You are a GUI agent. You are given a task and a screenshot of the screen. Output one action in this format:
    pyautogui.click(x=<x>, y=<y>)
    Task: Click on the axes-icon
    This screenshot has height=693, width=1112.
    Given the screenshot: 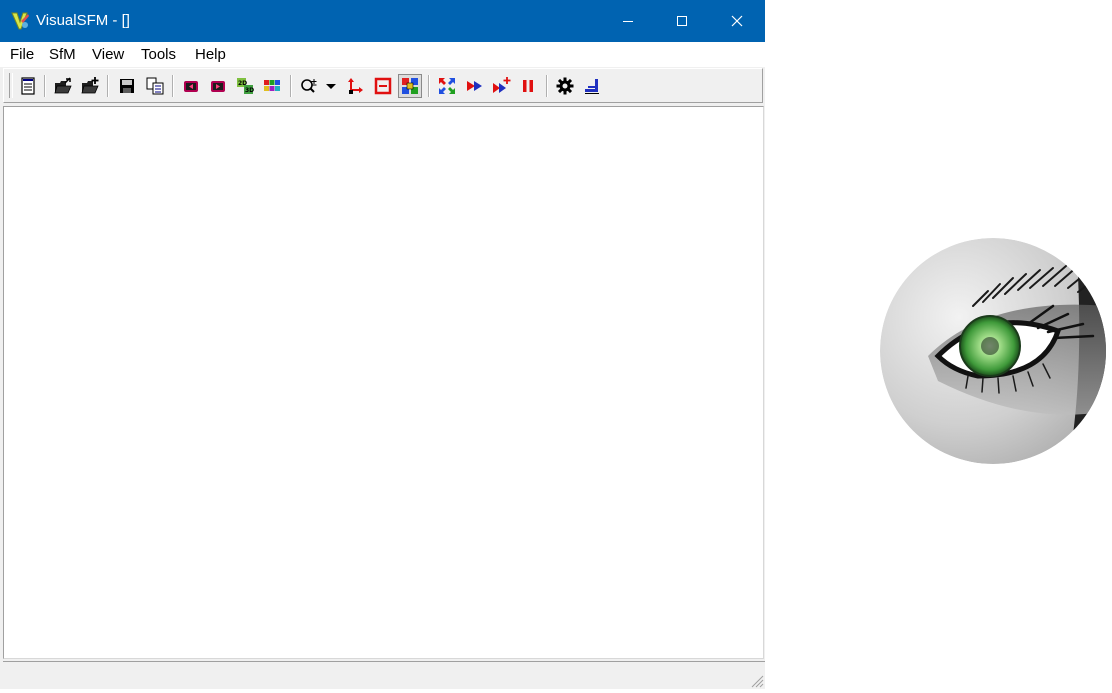 What is the action you would take?
    pyautogui.click(x=355, y=86)
    